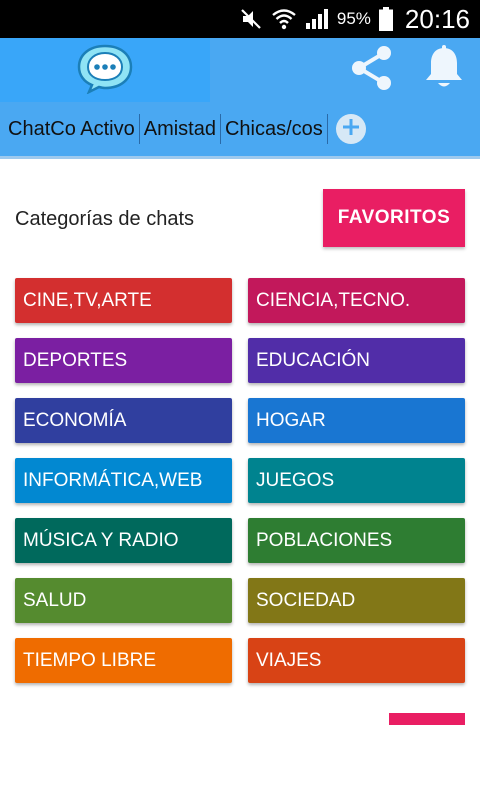 Image resolution: width=480 pixels, height=800 pixels. I want to click on category-button-sociedad: SOCIEDAD, so click(356, 600).